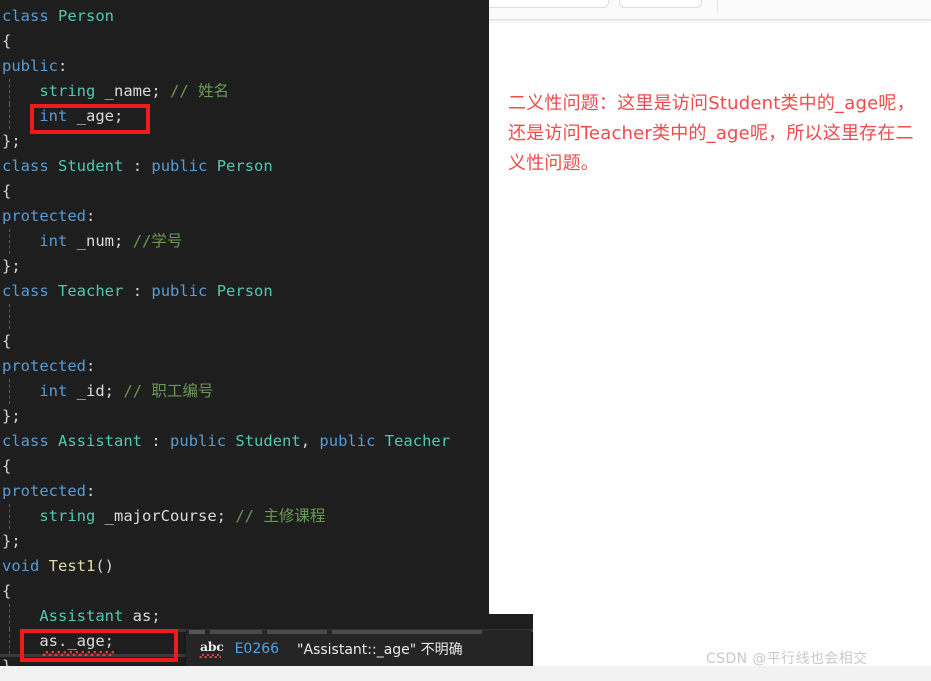  What do you see at coordinates (244, 516) in the screenshot?
I see `code-line: string _majorCourse; // 主修课程` at bounding box center [244, 516].